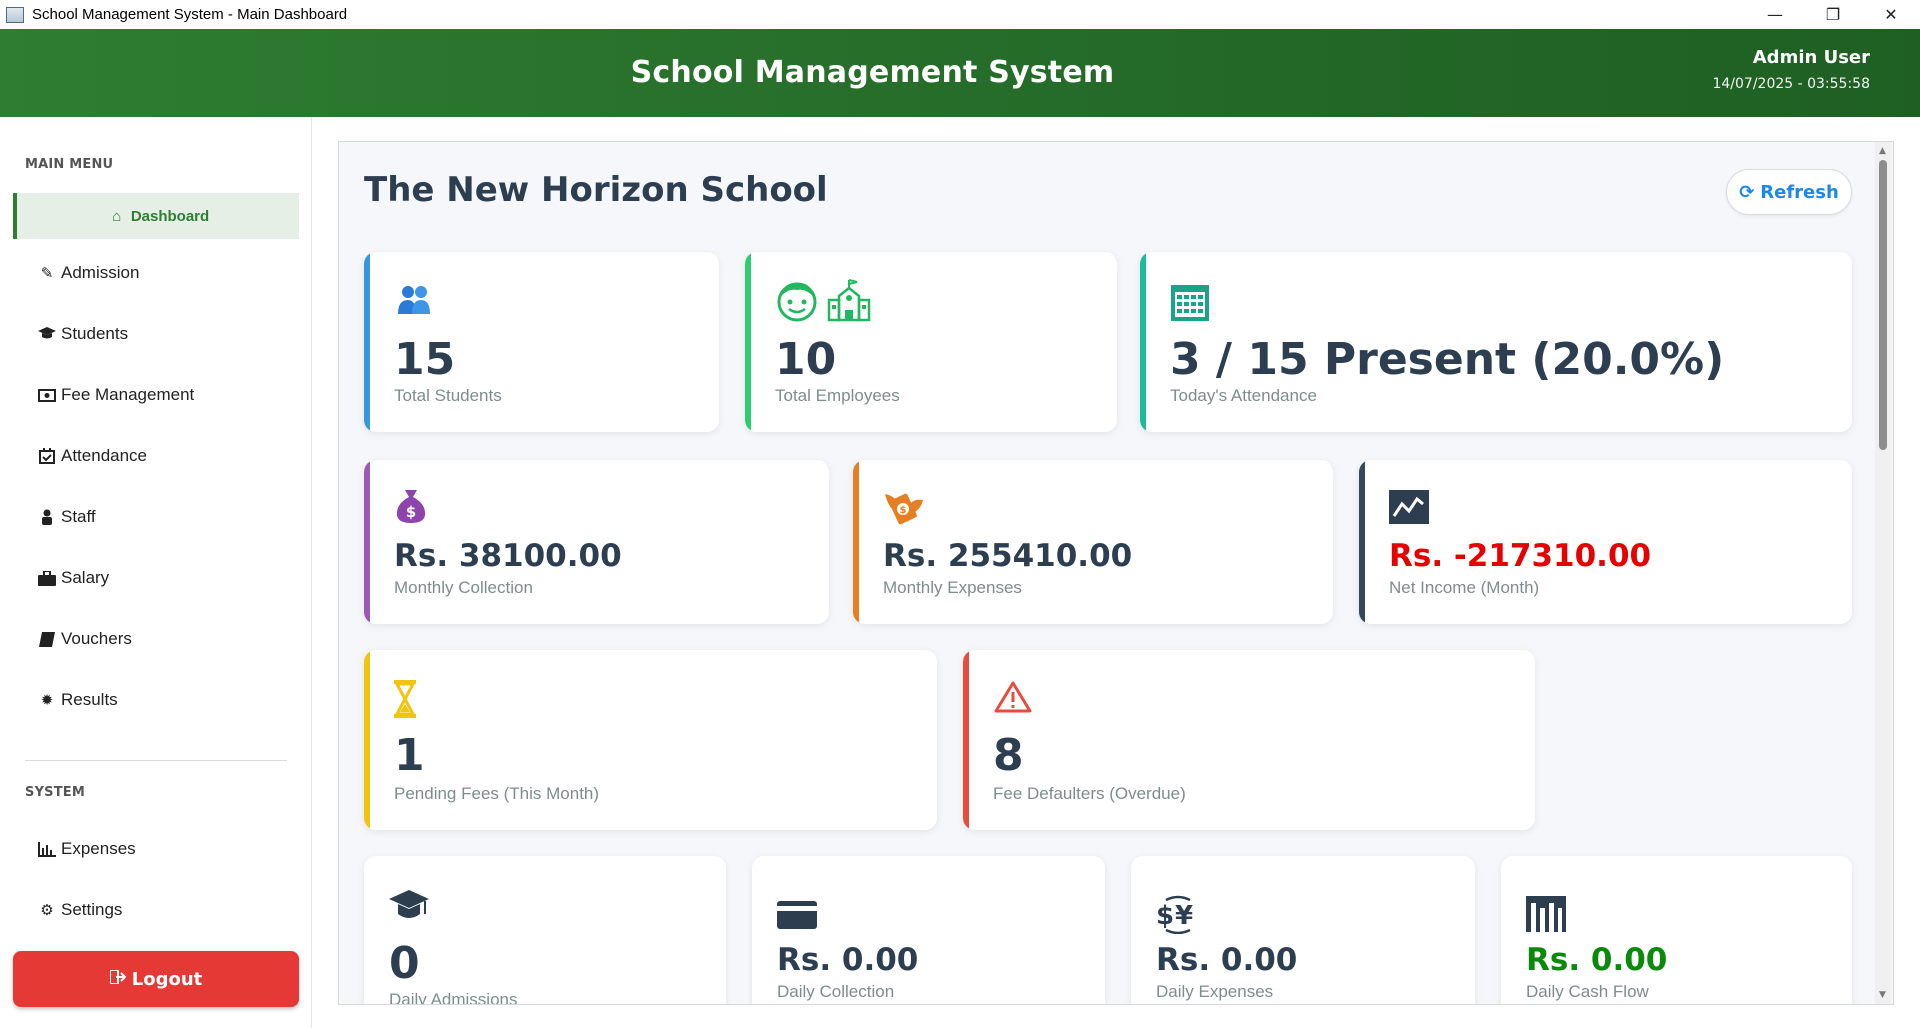 The image size is (1920, 1028). I want to click on card-value: Rs. -217310.00, so click(1520, 556).